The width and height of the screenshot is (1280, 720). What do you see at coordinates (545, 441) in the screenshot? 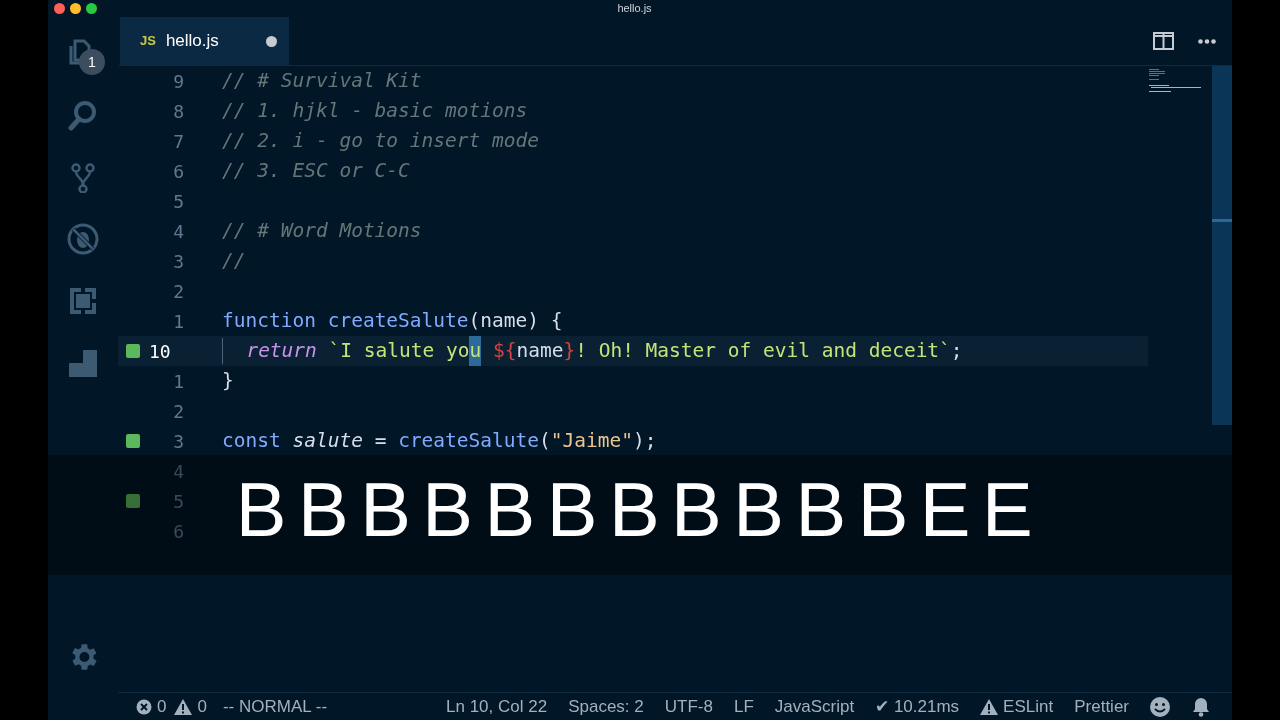
I see `code-token: (` at bounding box center [545, 441].